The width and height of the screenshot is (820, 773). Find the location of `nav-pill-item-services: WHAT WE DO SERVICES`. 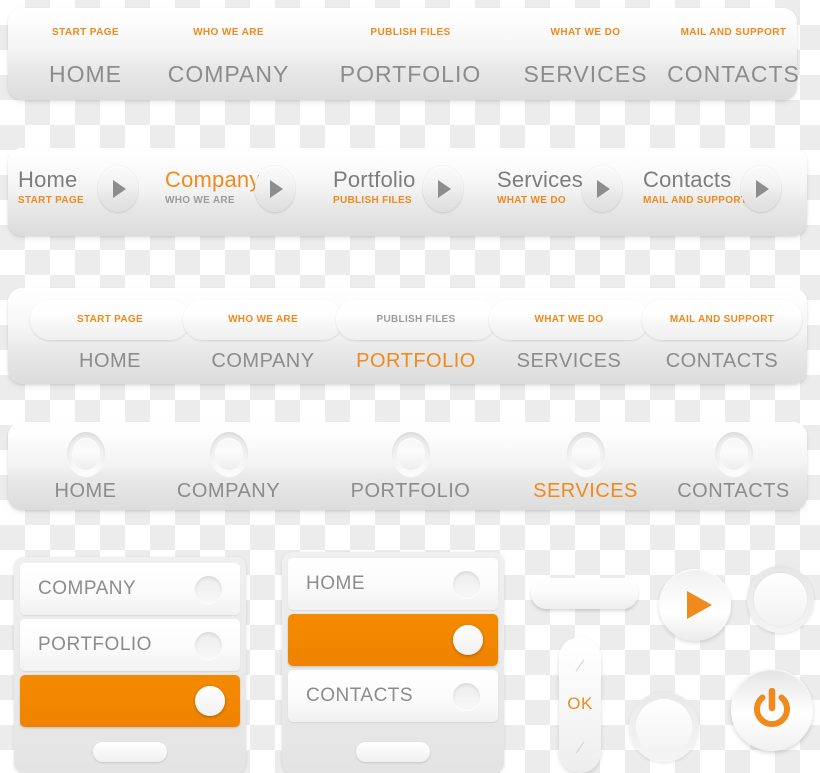

nav-pill-item-services: WHAT WE DO SERVICES is located at coordinates (569, 336).